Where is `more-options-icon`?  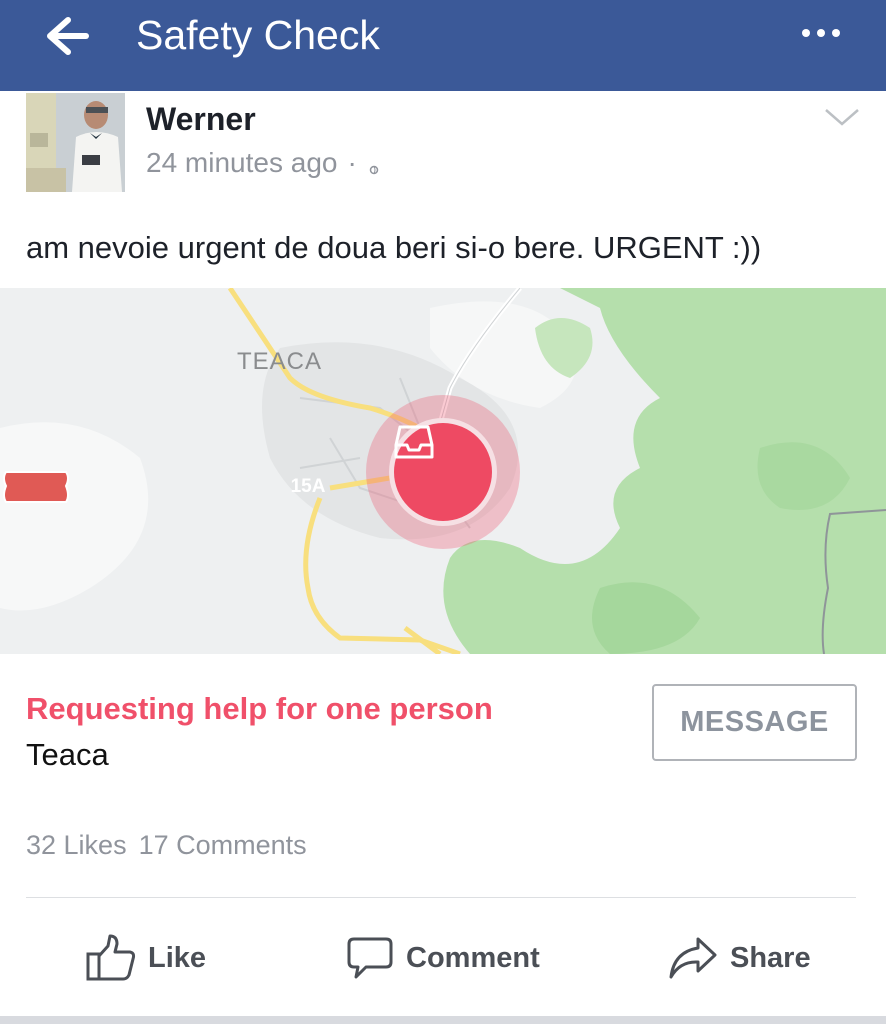
more-options-icon is located at coordinates (821, 33).